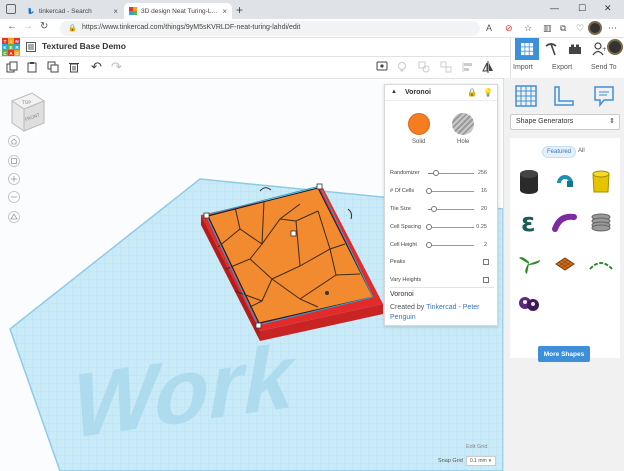  I want to click on profile-avatar, so click(595, 28).